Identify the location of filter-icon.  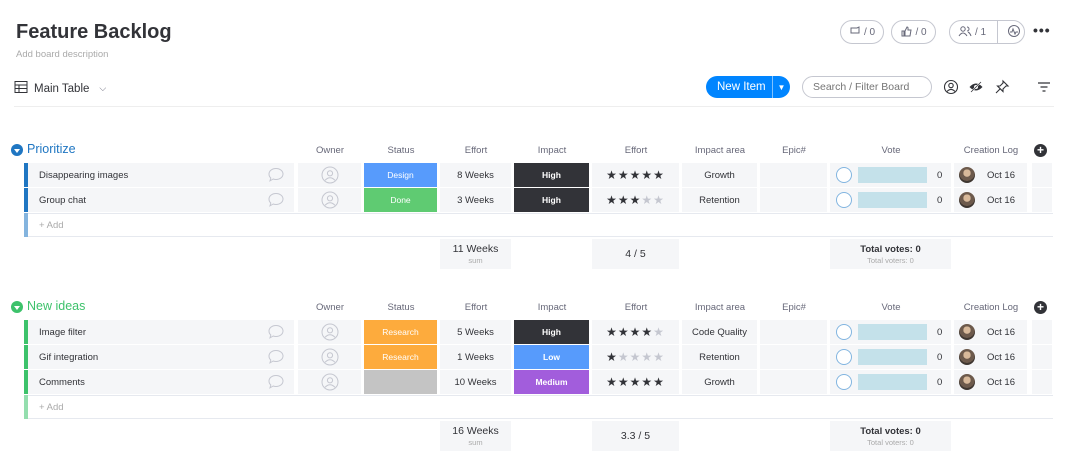
(1044, 87).